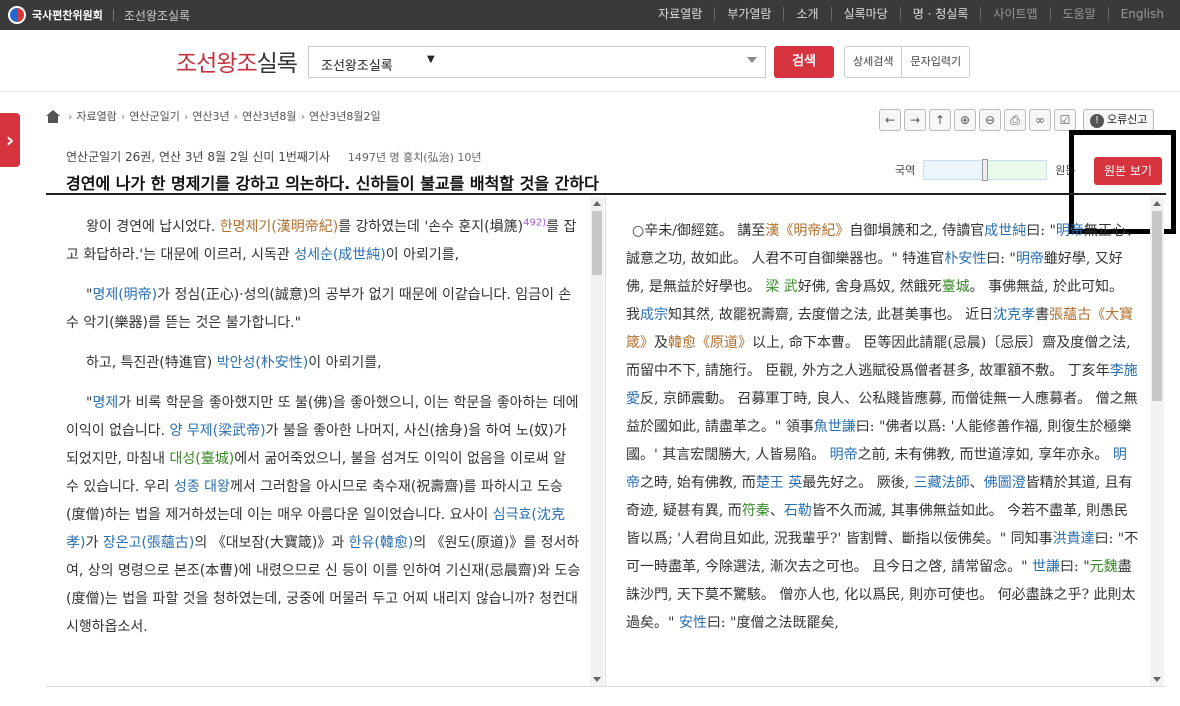  Describe the element at coordinates (940, 14) in the screenshot. I see `menu-item-ming-qing: 명 · 청실록` at that location.